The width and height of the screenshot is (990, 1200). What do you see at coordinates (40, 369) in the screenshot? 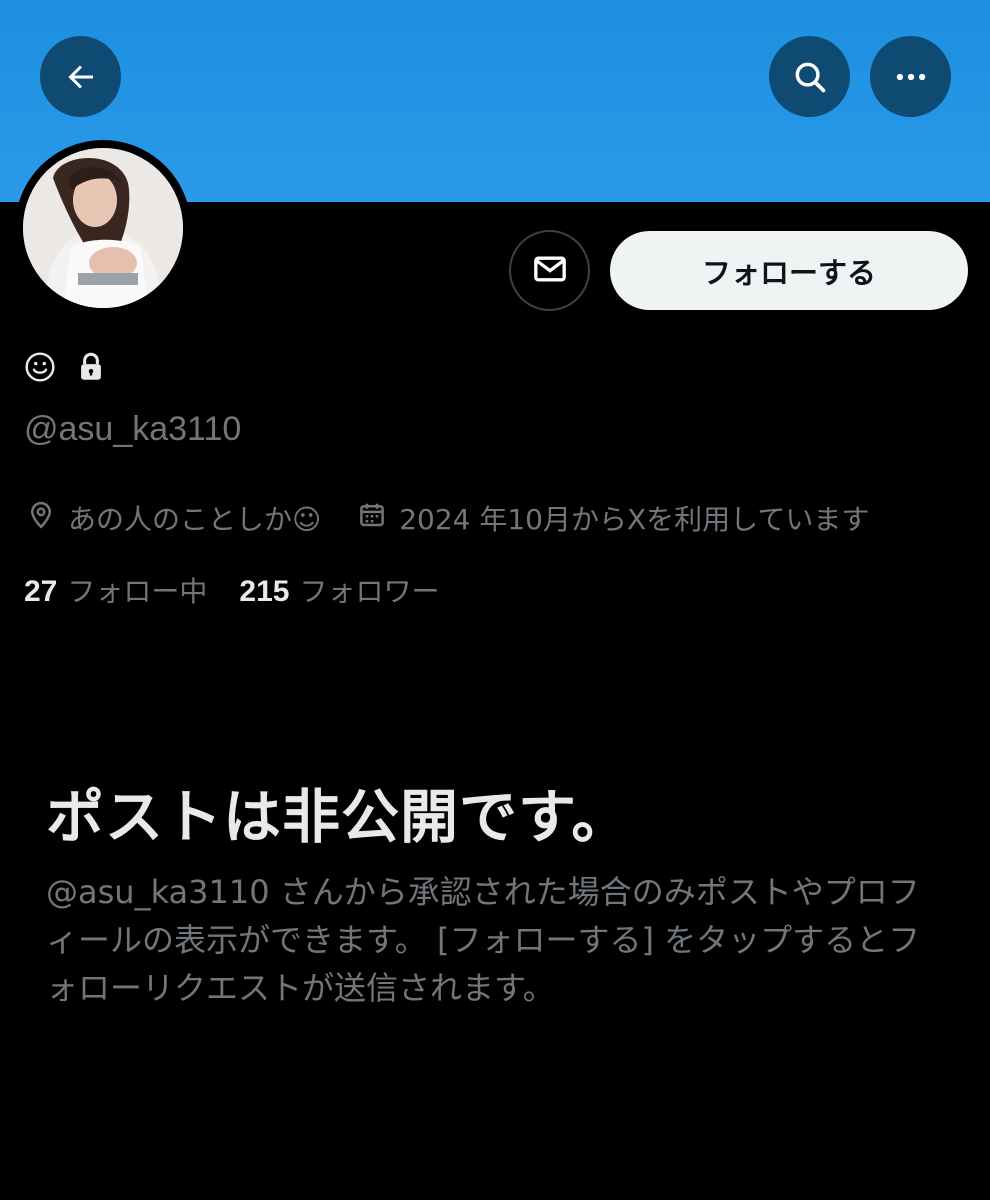
I see `smiley-icon` at bounding box center [40, 369].